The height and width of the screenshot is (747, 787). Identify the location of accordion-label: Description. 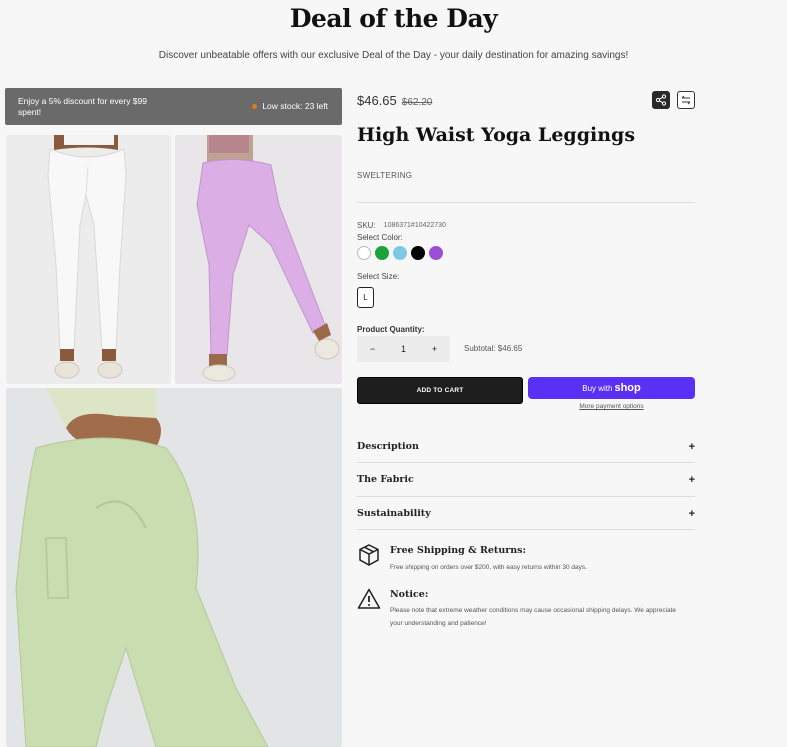
(388, 446).